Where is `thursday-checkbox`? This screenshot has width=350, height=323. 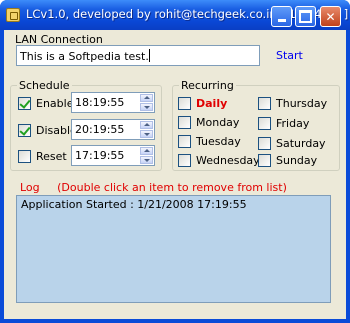 thursday-checkbox is located at coordinates (264, 103).